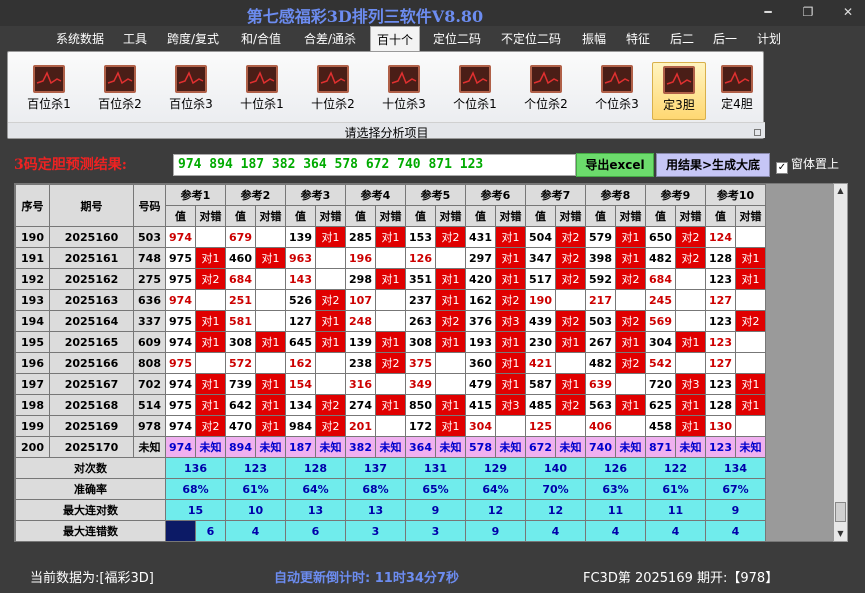  What do you see at coordinates (660, 300) in the screenshot?
I see `value-cell: 245` at bounding box center [660, 300].